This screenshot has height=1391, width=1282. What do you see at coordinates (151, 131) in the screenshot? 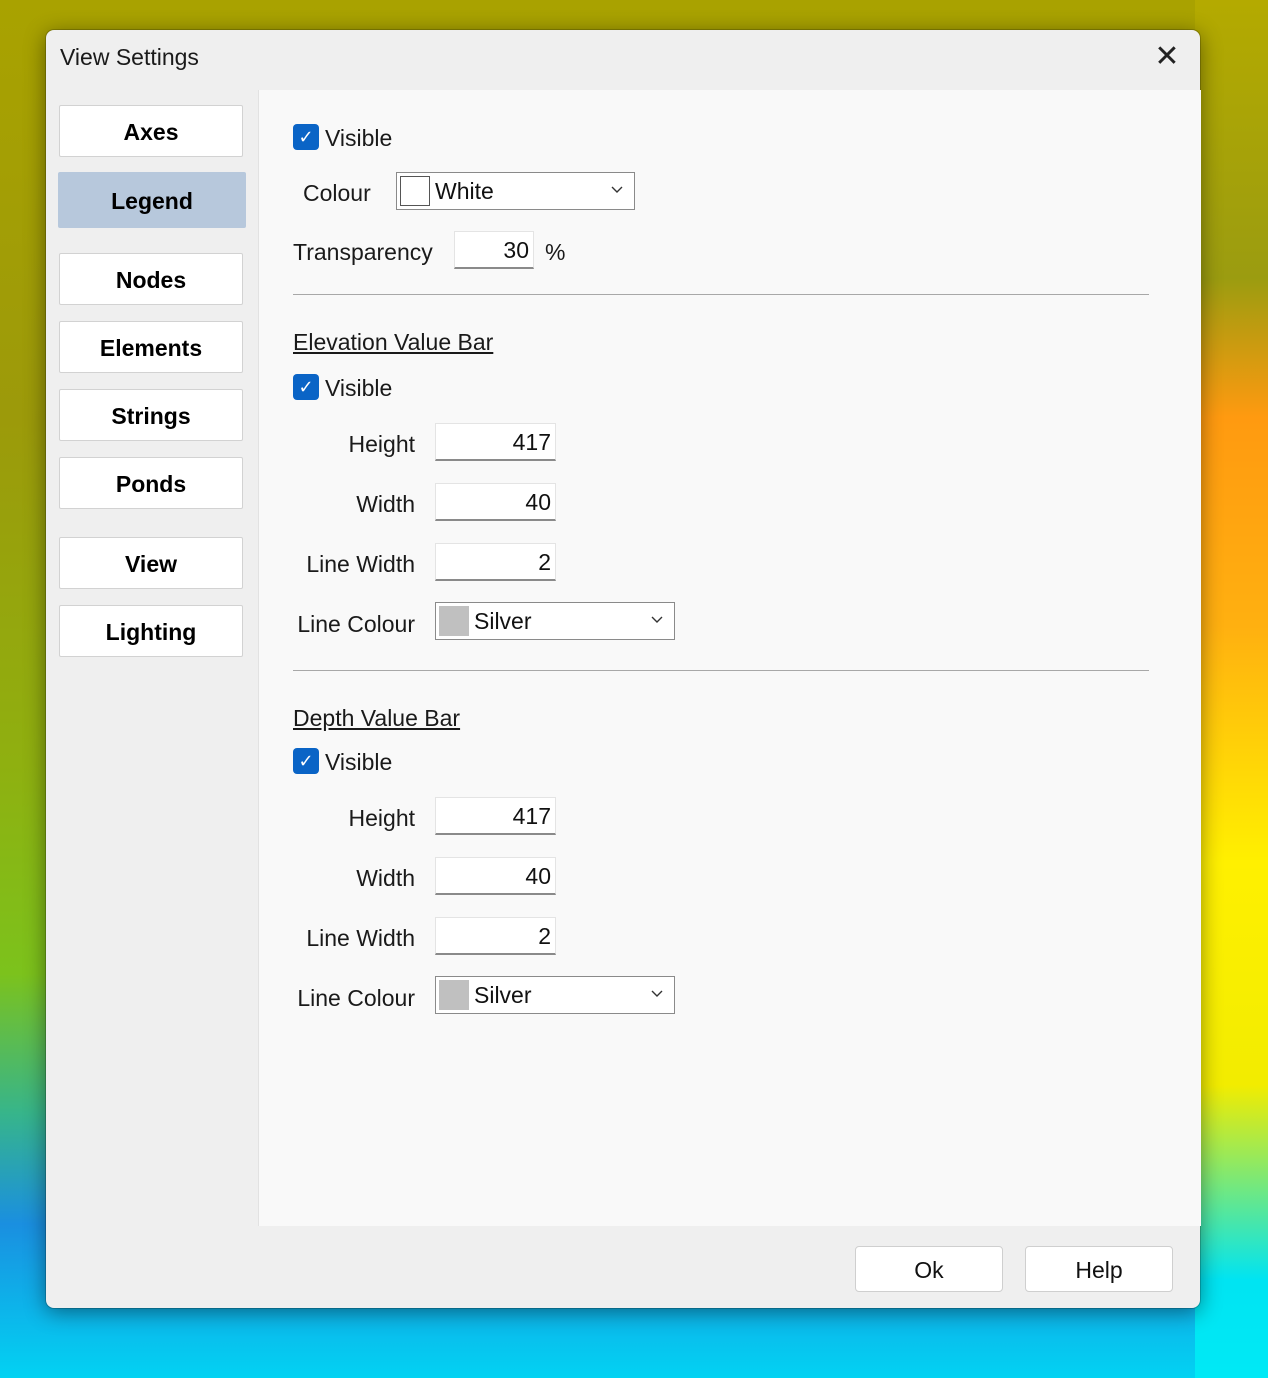
I see `nav-axes-button: Axes` at bounding box center [151, 131].